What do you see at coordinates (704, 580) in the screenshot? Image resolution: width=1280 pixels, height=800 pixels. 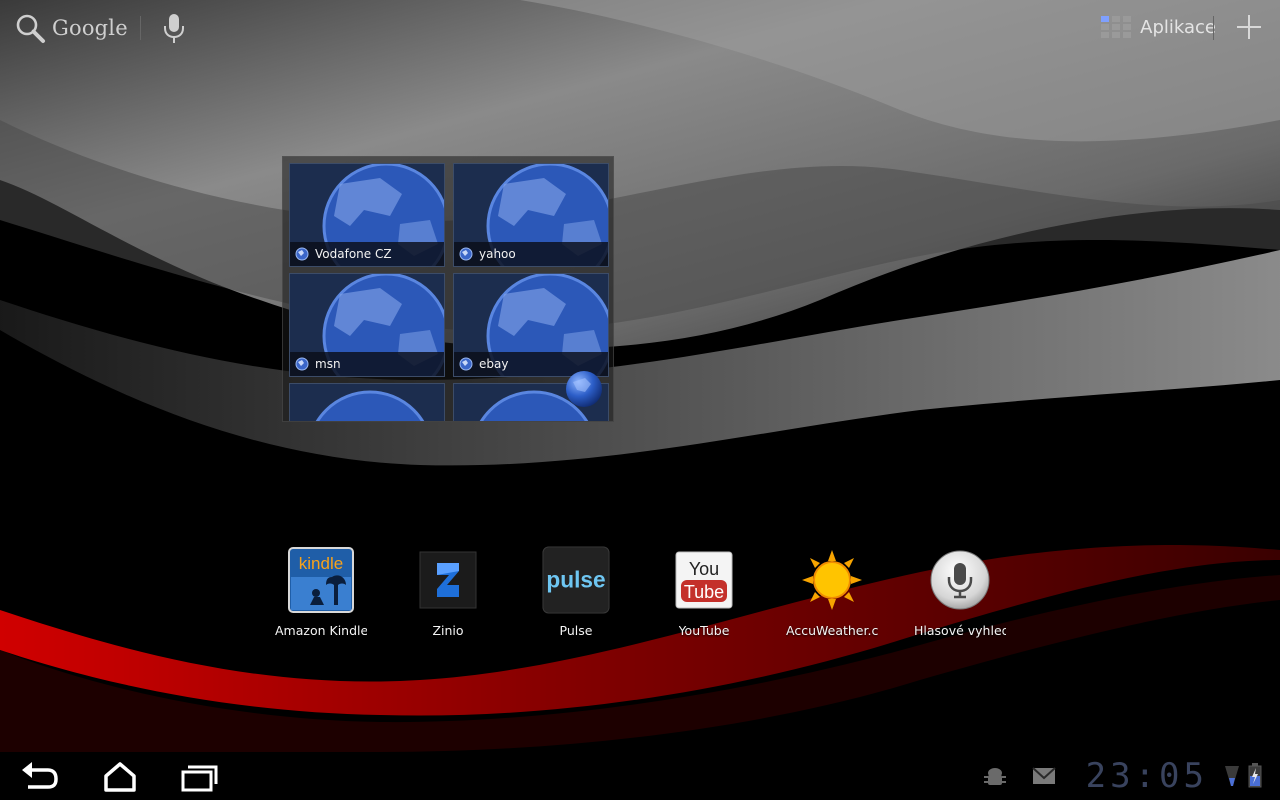 I see `youtube-icon: You Tube` at bounding box center [704, 580].